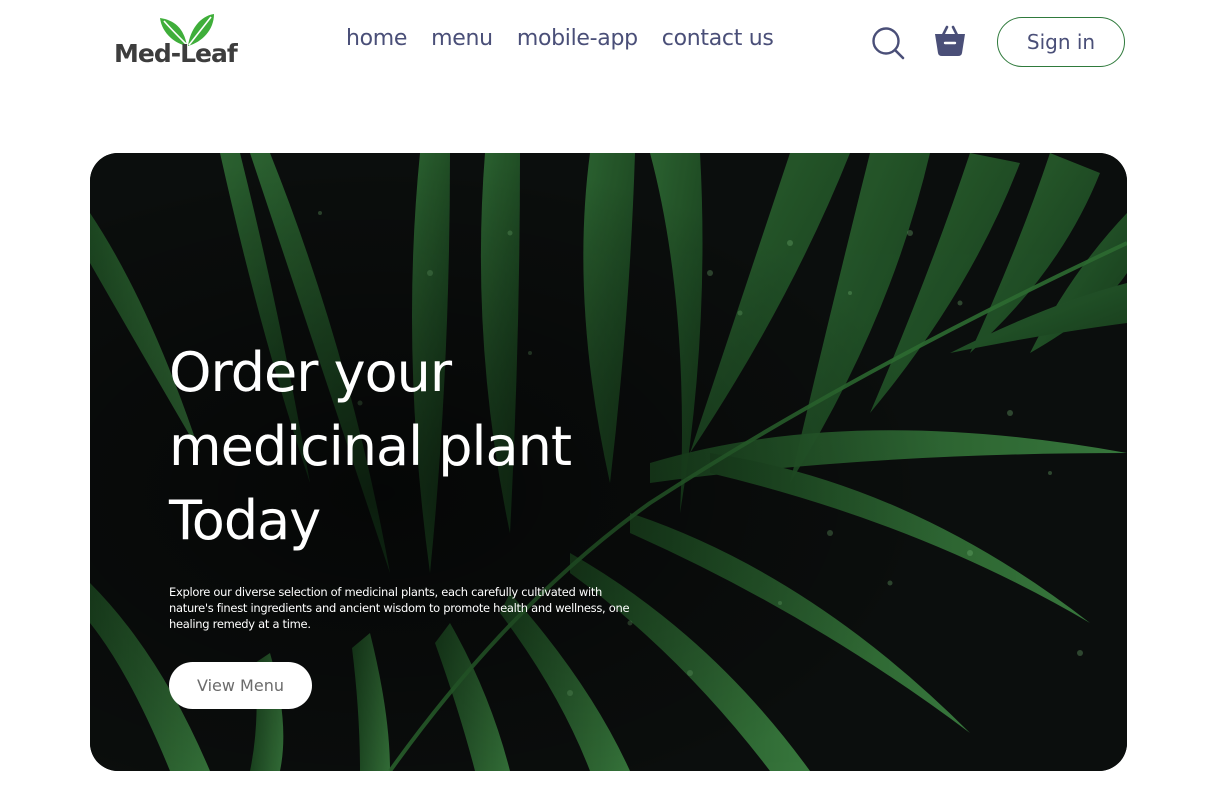  I want to click on basket-icon, so click(950, 40).